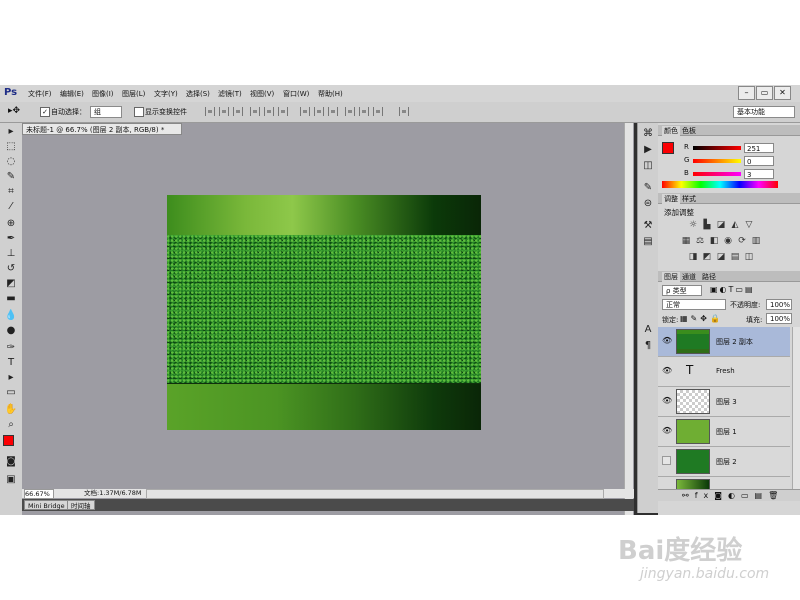 The width and height of the screenshot is (800, 600). What do you see at coordinates (45, 112) in the screenshot?
I see `auto-select-checkbox: ✓` at bounding box center [45, 112].